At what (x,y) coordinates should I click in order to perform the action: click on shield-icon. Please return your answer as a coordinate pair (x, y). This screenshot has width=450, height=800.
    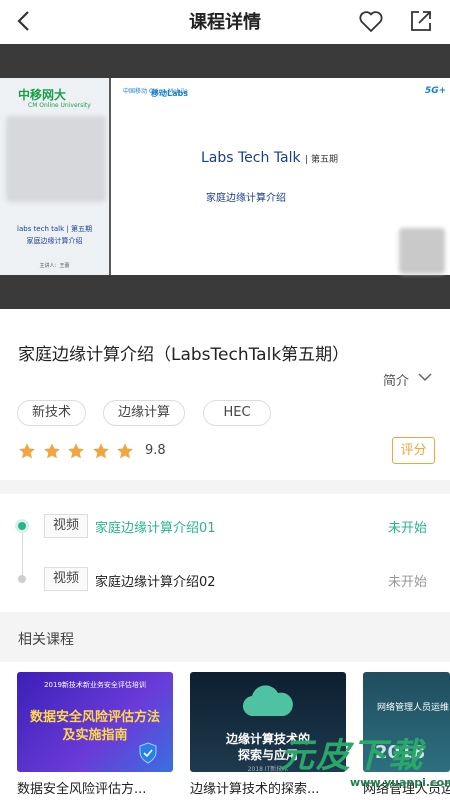
    Looking at the image, I should click on (148, 753).